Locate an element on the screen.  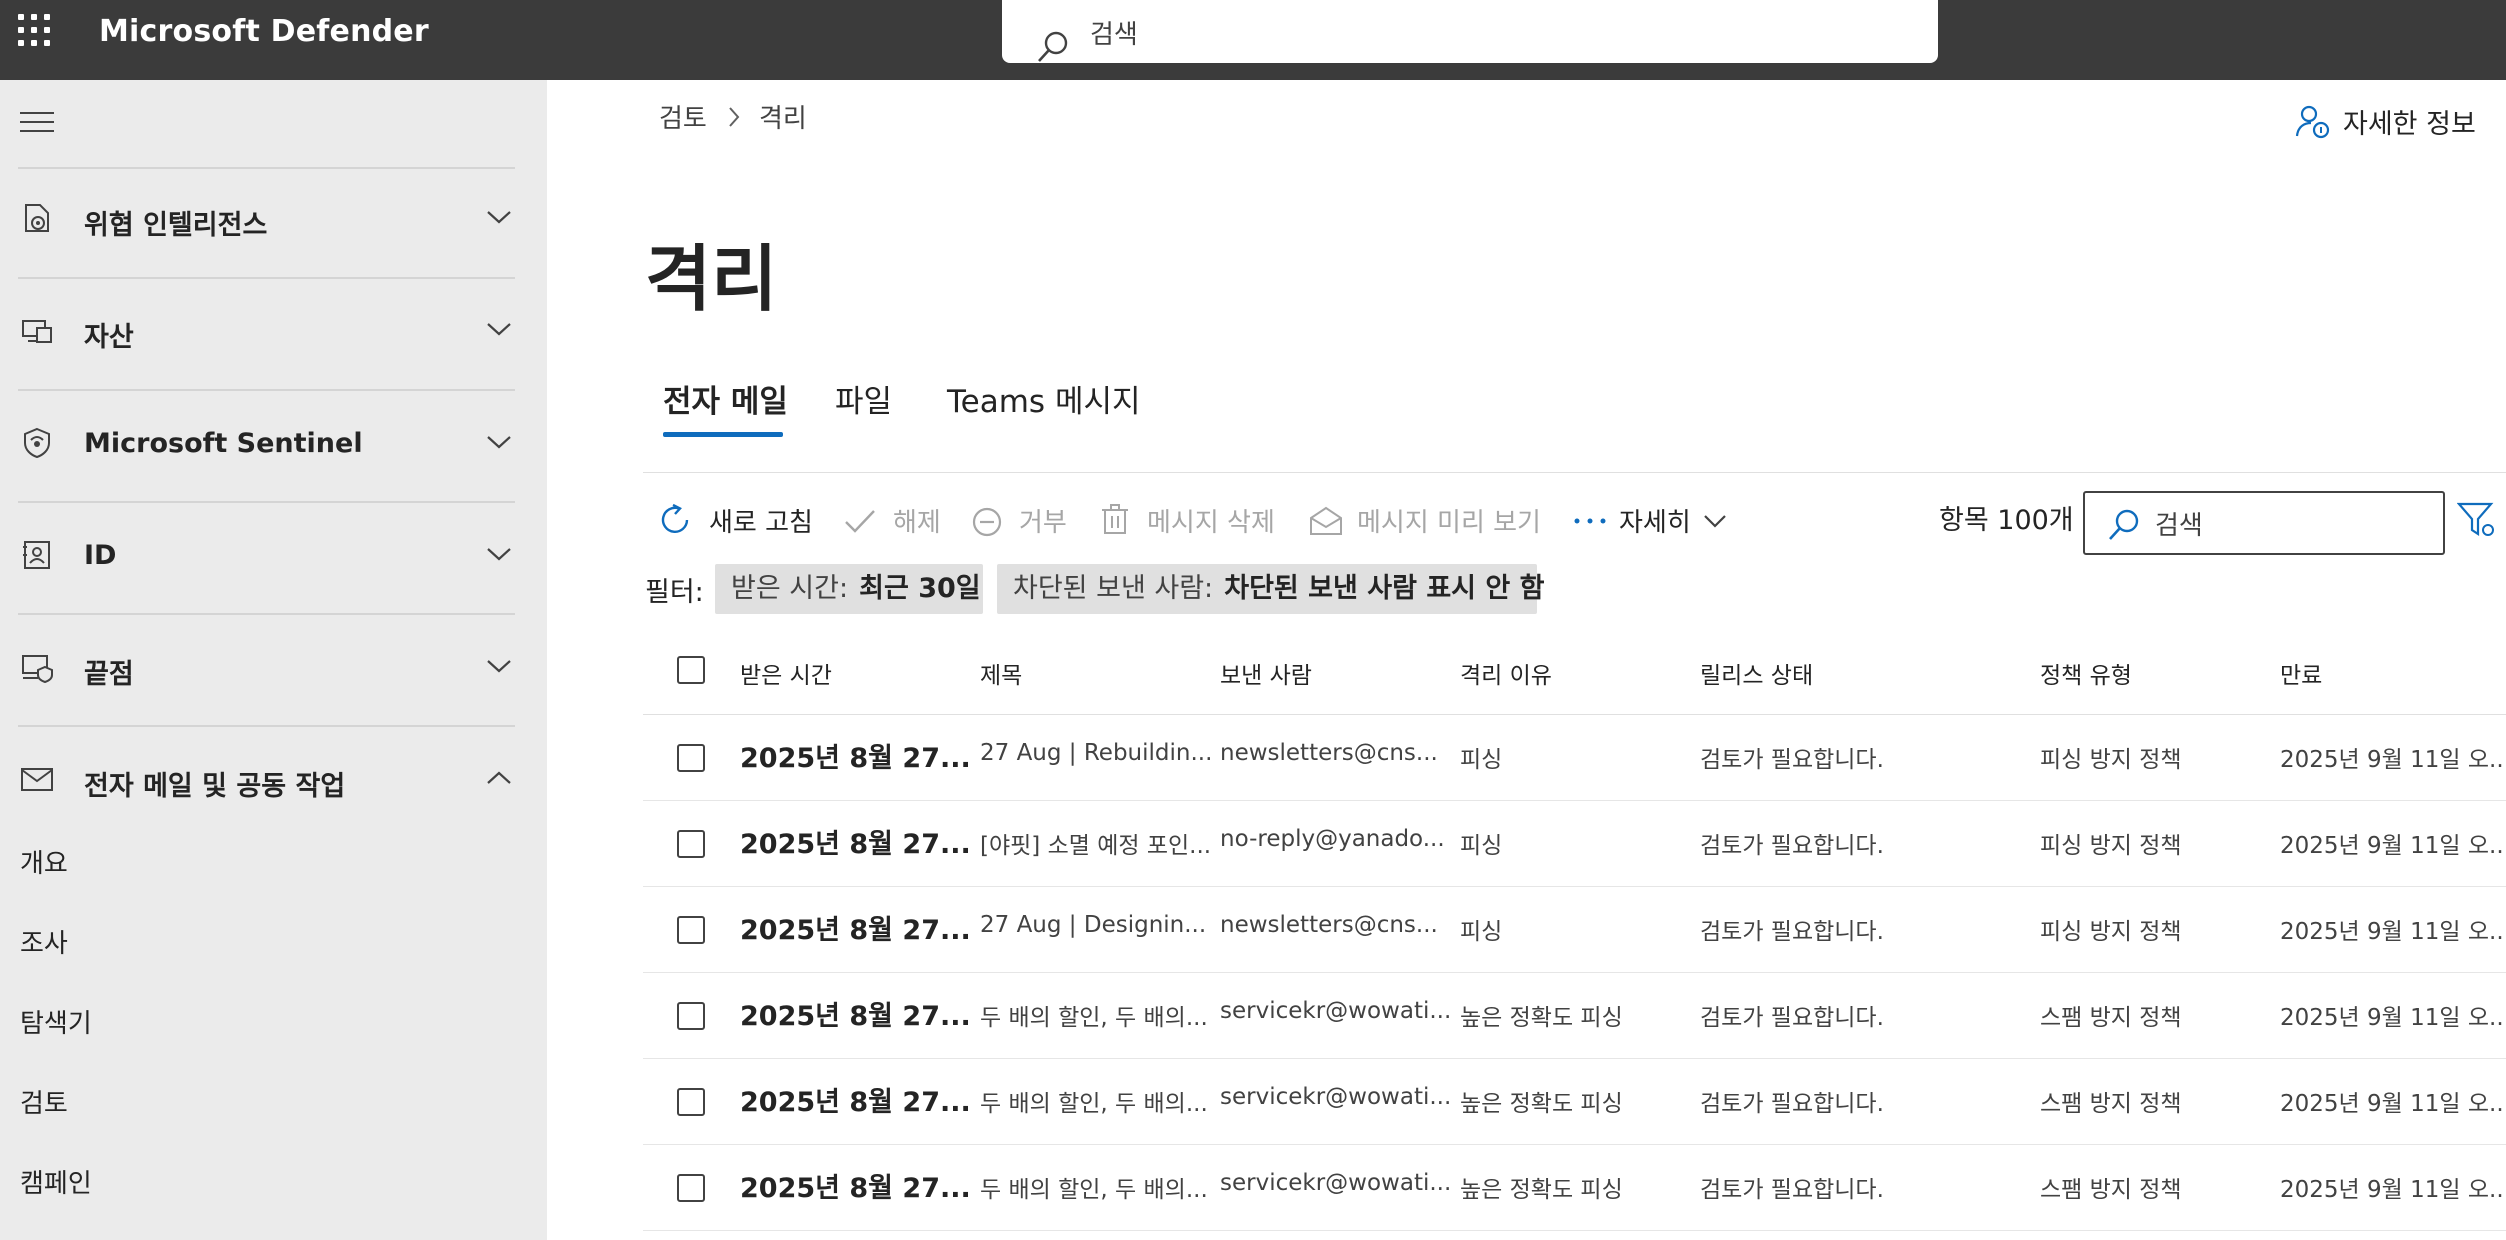
app-launcher-icon is located at coordinates (36, 32).